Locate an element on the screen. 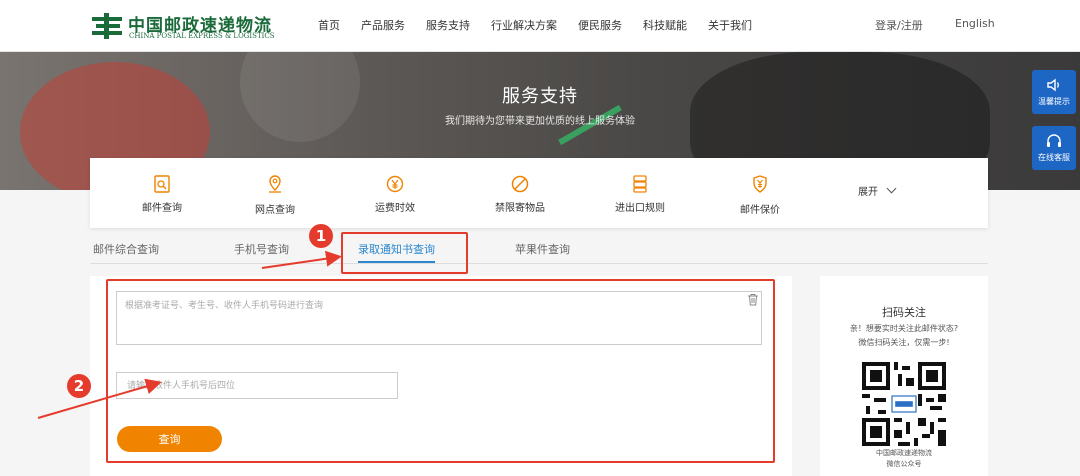 The height and width of the screenshot is (476, 1080). service-label: 邮件查询 is located at coordinates (162, 208).